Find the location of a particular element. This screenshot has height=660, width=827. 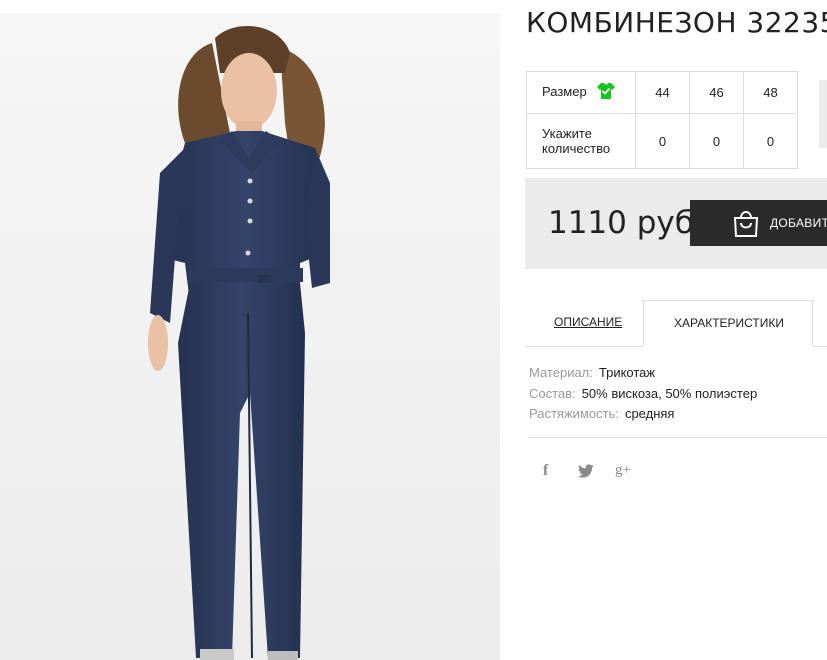

spec-key: Состав: is located at coordinates (552, 393).